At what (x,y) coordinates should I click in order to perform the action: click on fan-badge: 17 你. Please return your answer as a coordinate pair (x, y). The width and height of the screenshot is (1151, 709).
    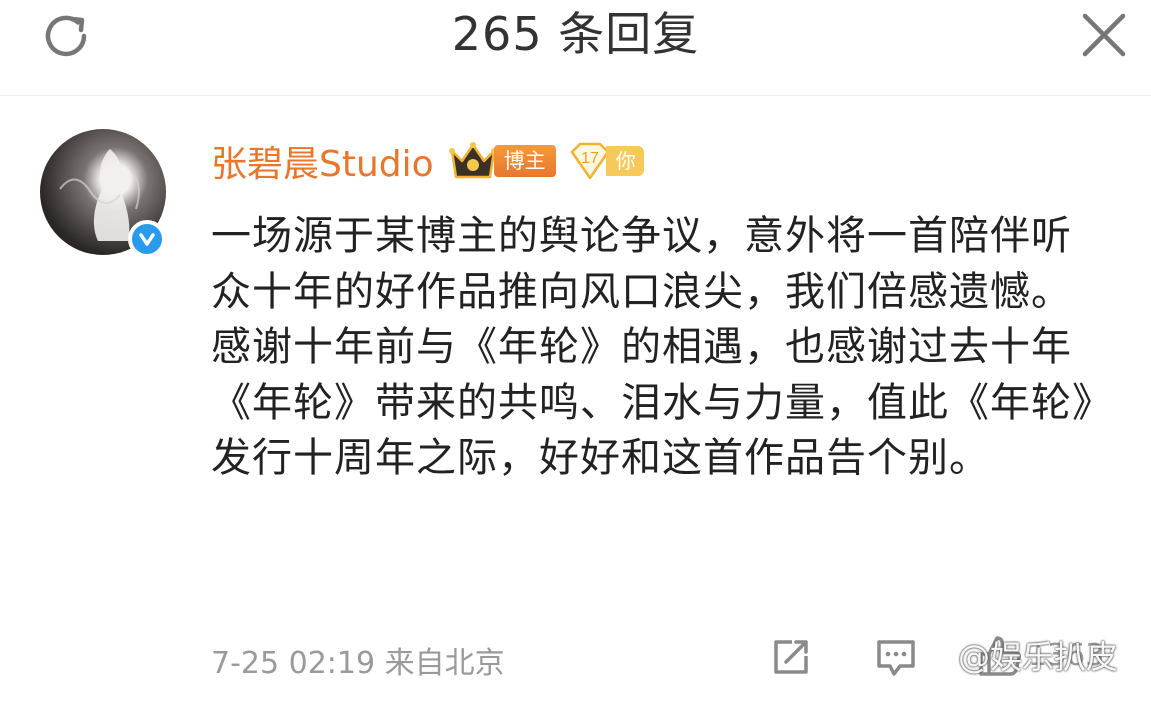
    Looking at the image, I should click on (606, 161).